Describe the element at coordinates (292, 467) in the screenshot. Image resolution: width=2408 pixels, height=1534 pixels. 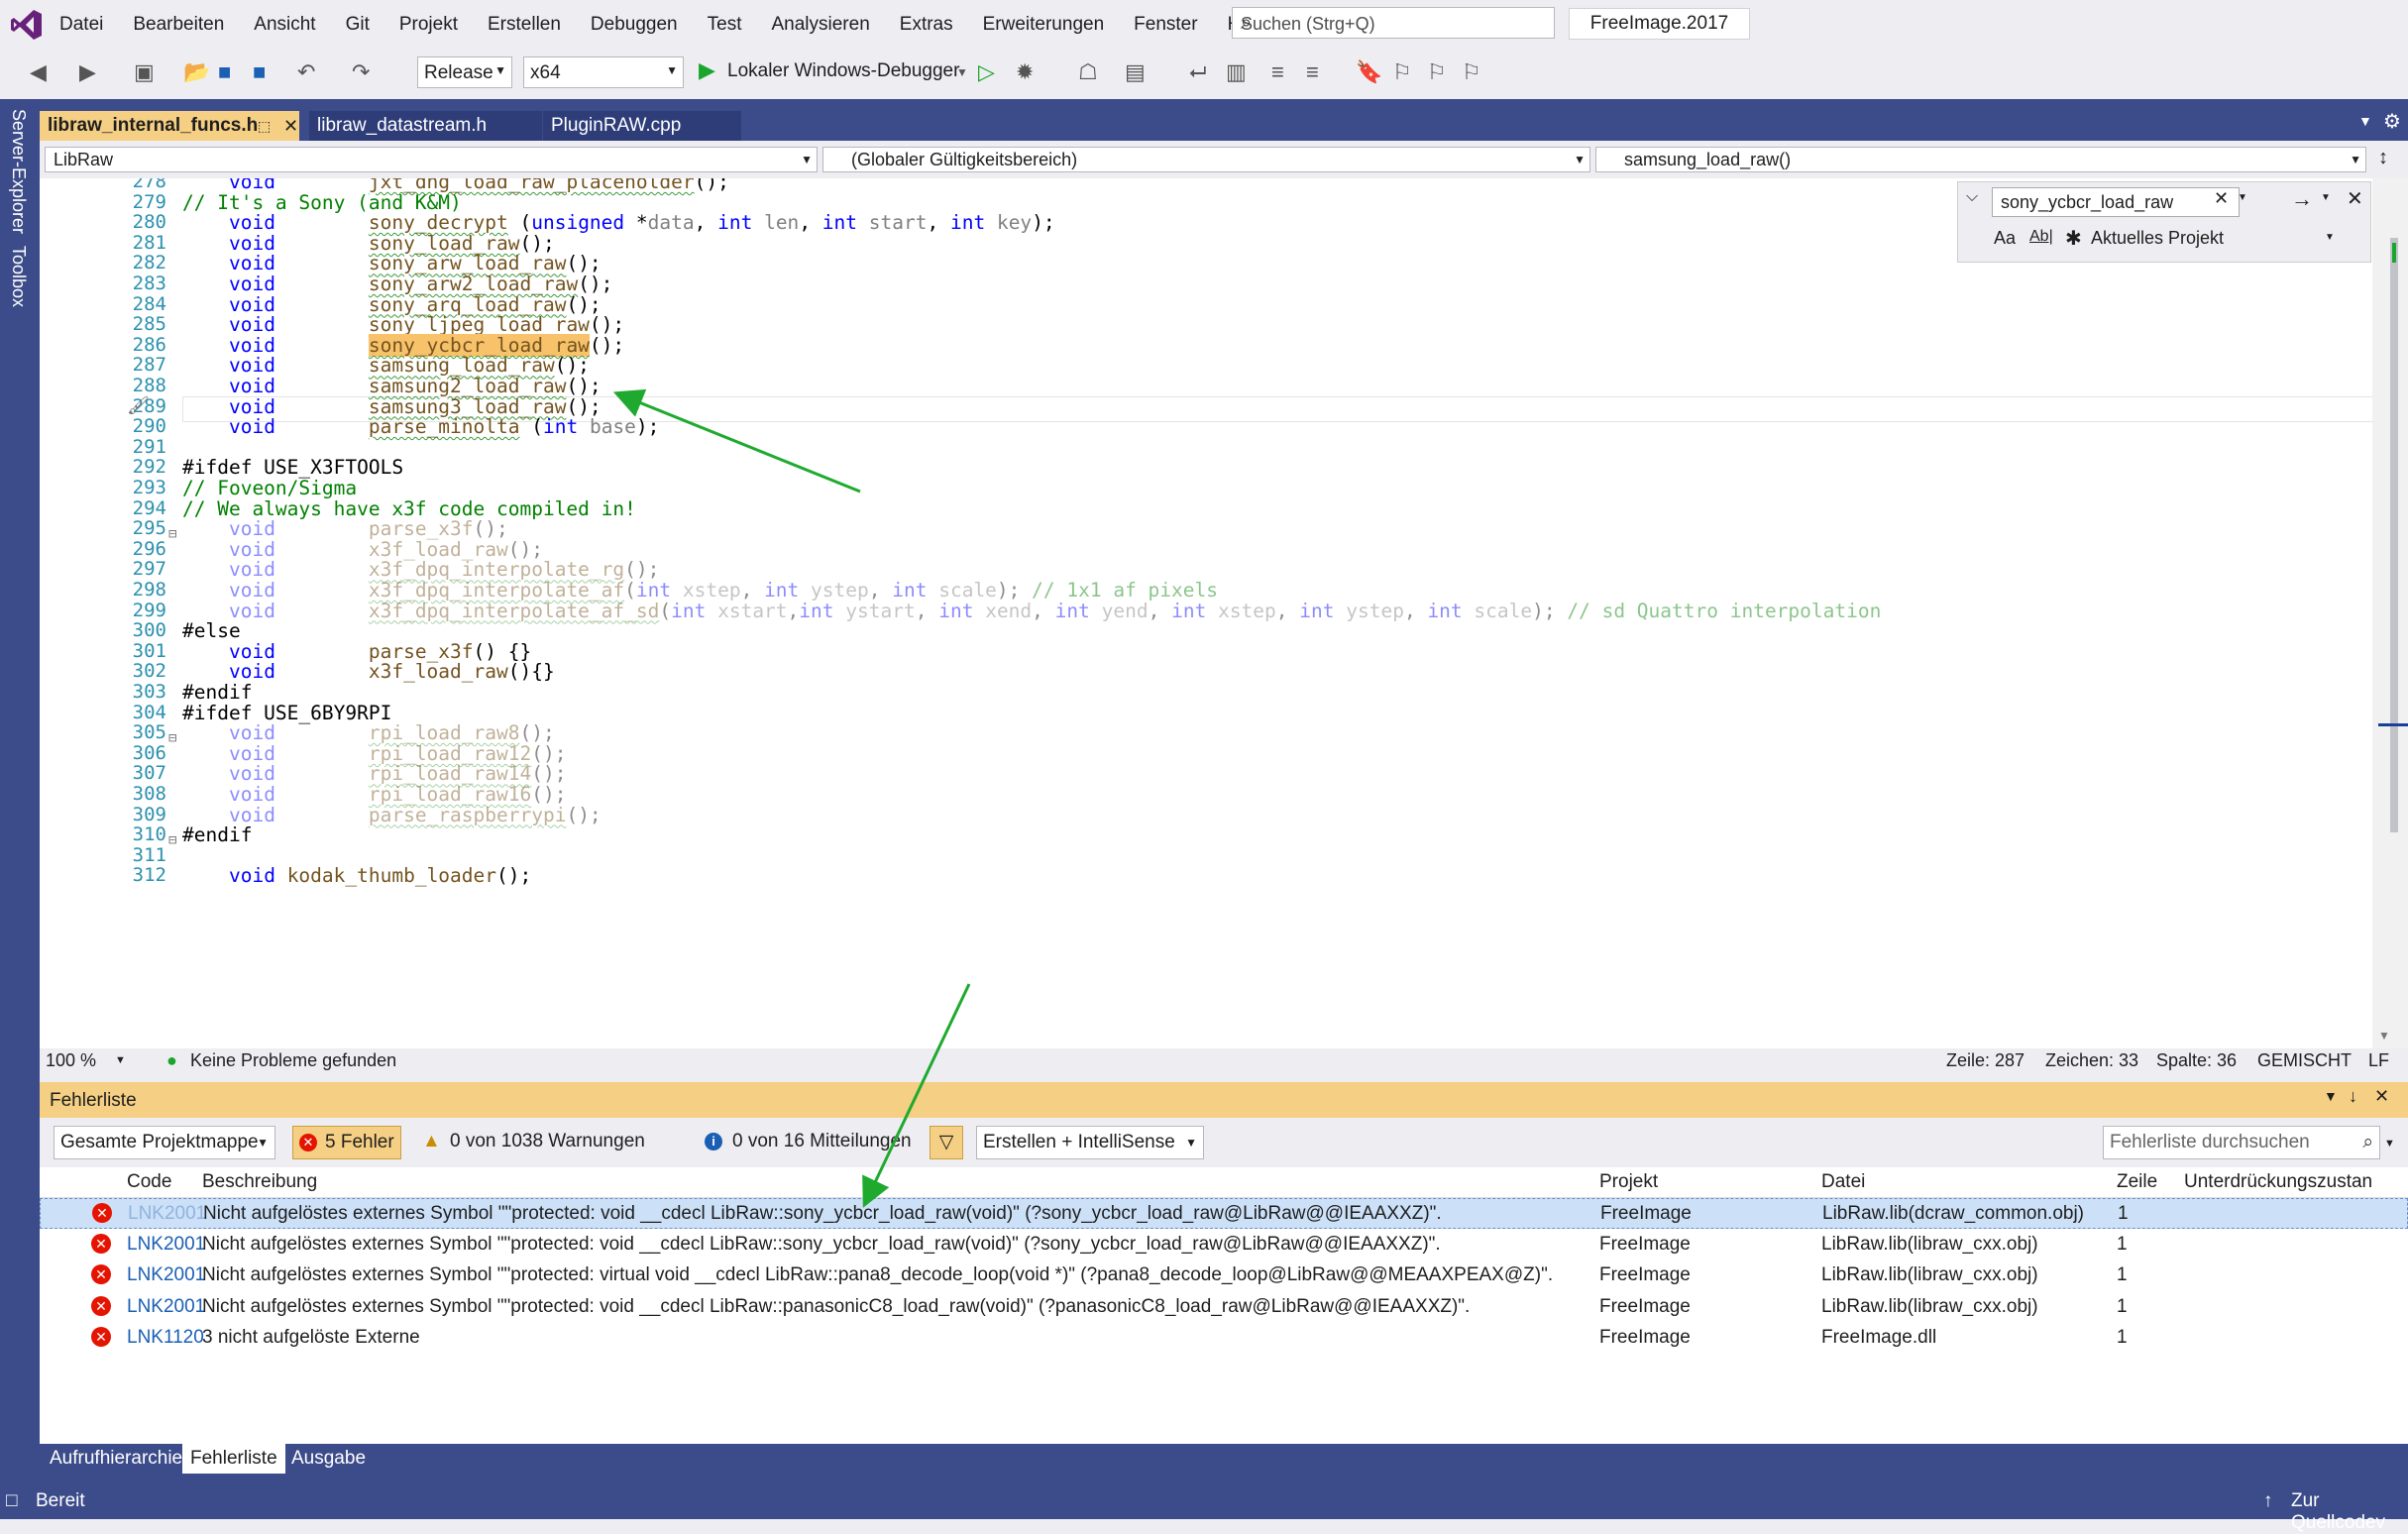
I see `code-line: #ifdef USE_X3FTOOLS` at that location.